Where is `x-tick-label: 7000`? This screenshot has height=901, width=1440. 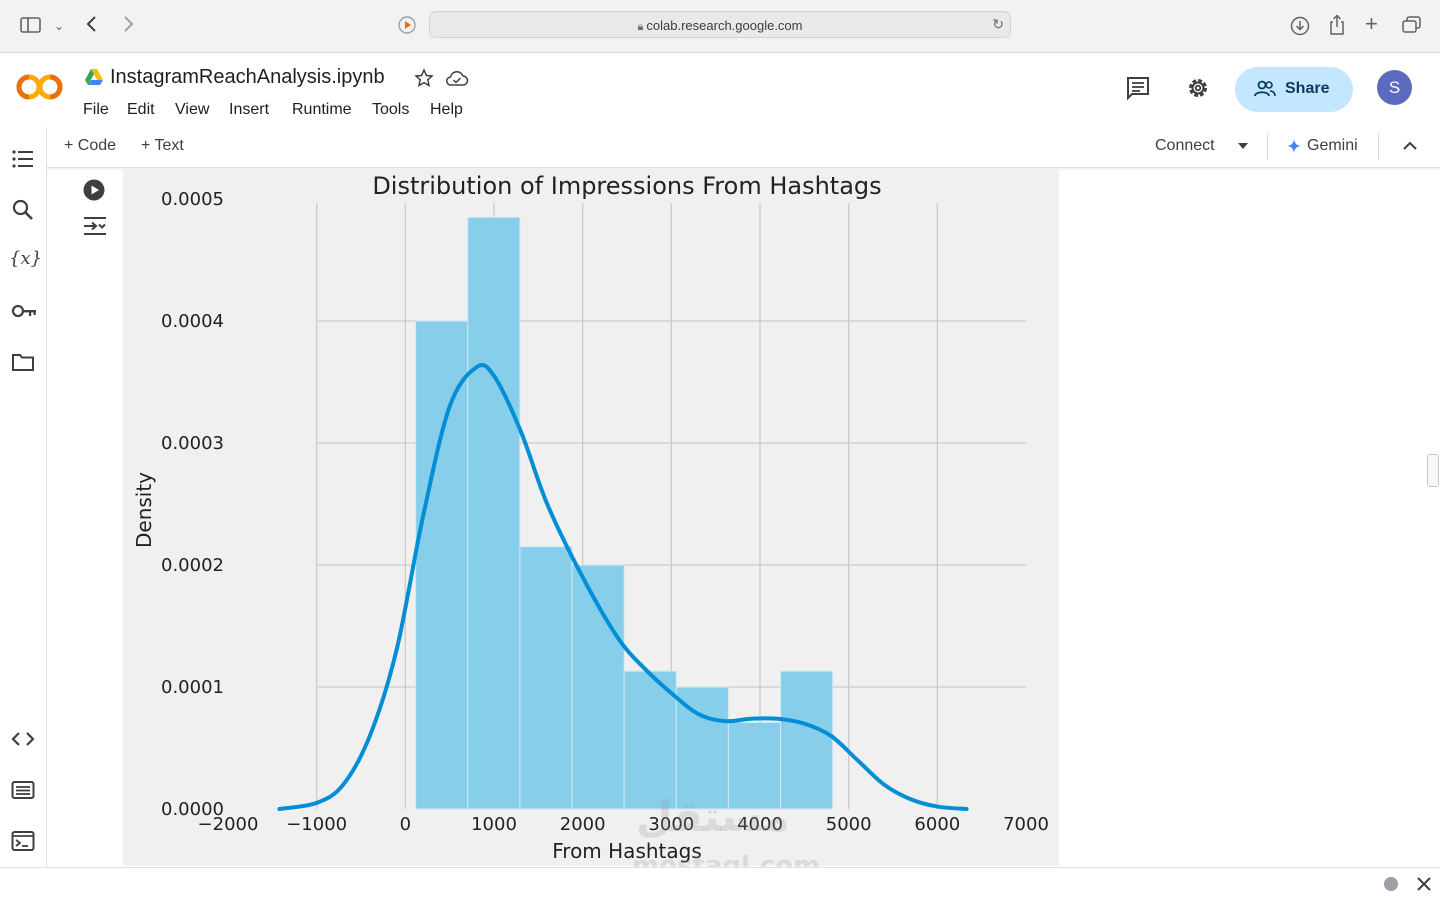
x-tick-label: 7000 is located at coordinates (1026, 824).